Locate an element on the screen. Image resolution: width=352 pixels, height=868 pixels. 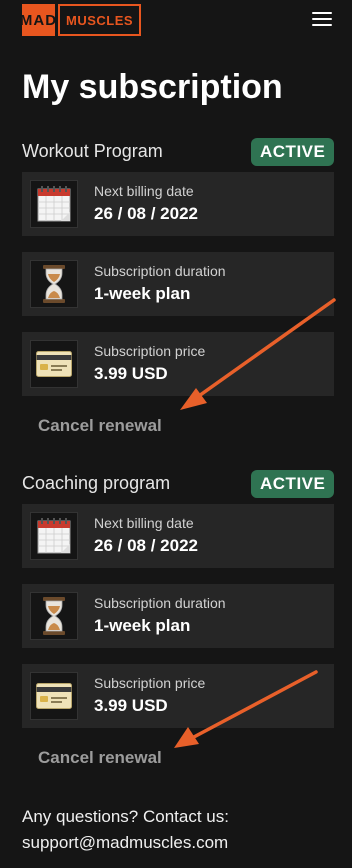
header: MAD MUSCLES is located at coordinates (176, 20).